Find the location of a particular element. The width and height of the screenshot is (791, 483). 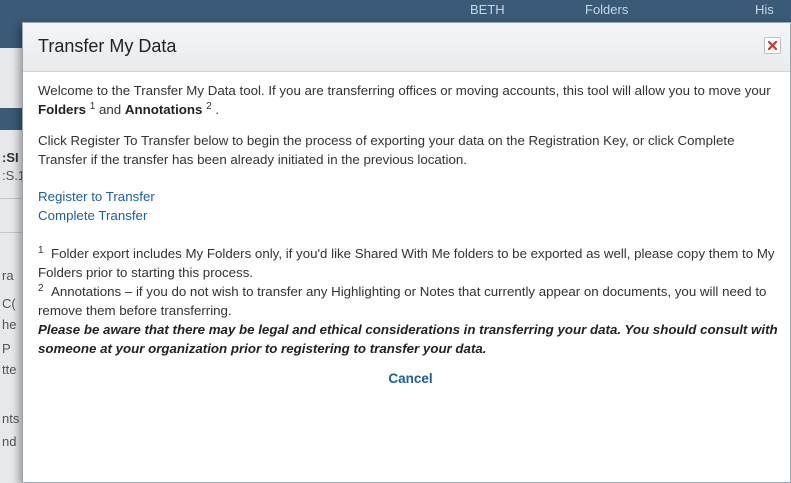

close-button is located at coordinates (772, 45).